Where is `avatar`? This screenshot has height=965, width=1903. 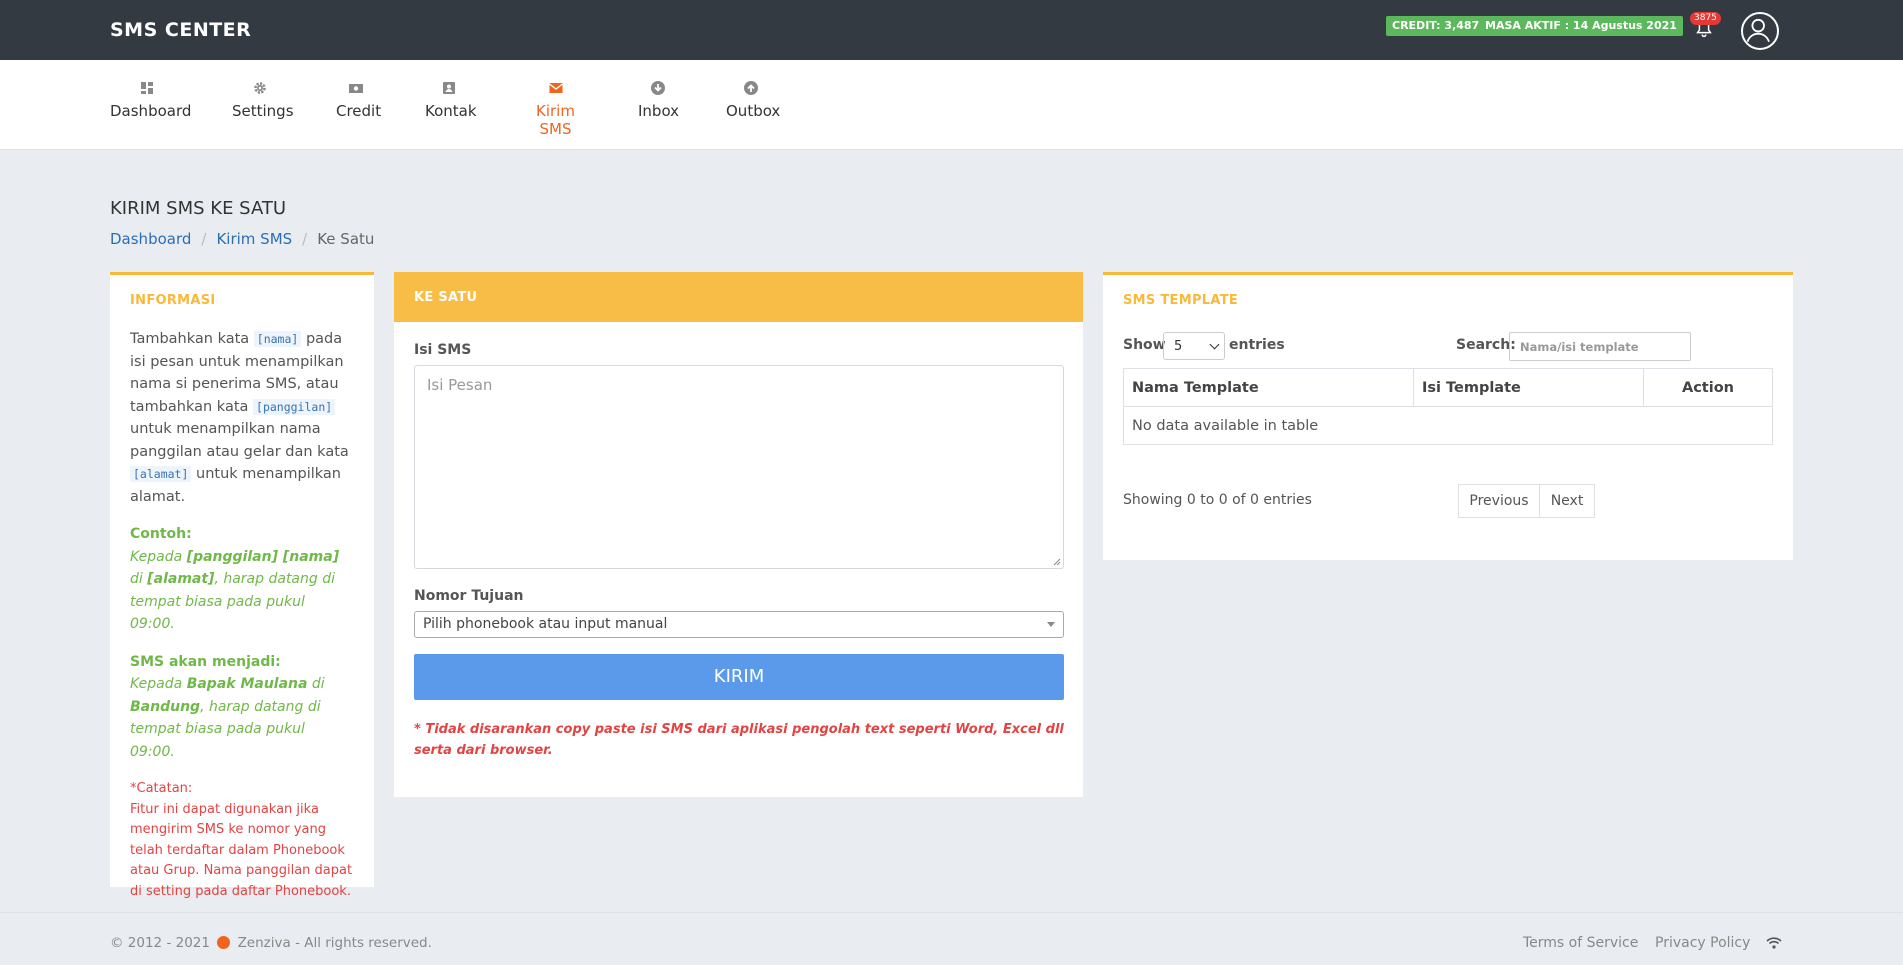
avatar is located at coordinates (1760, 31).